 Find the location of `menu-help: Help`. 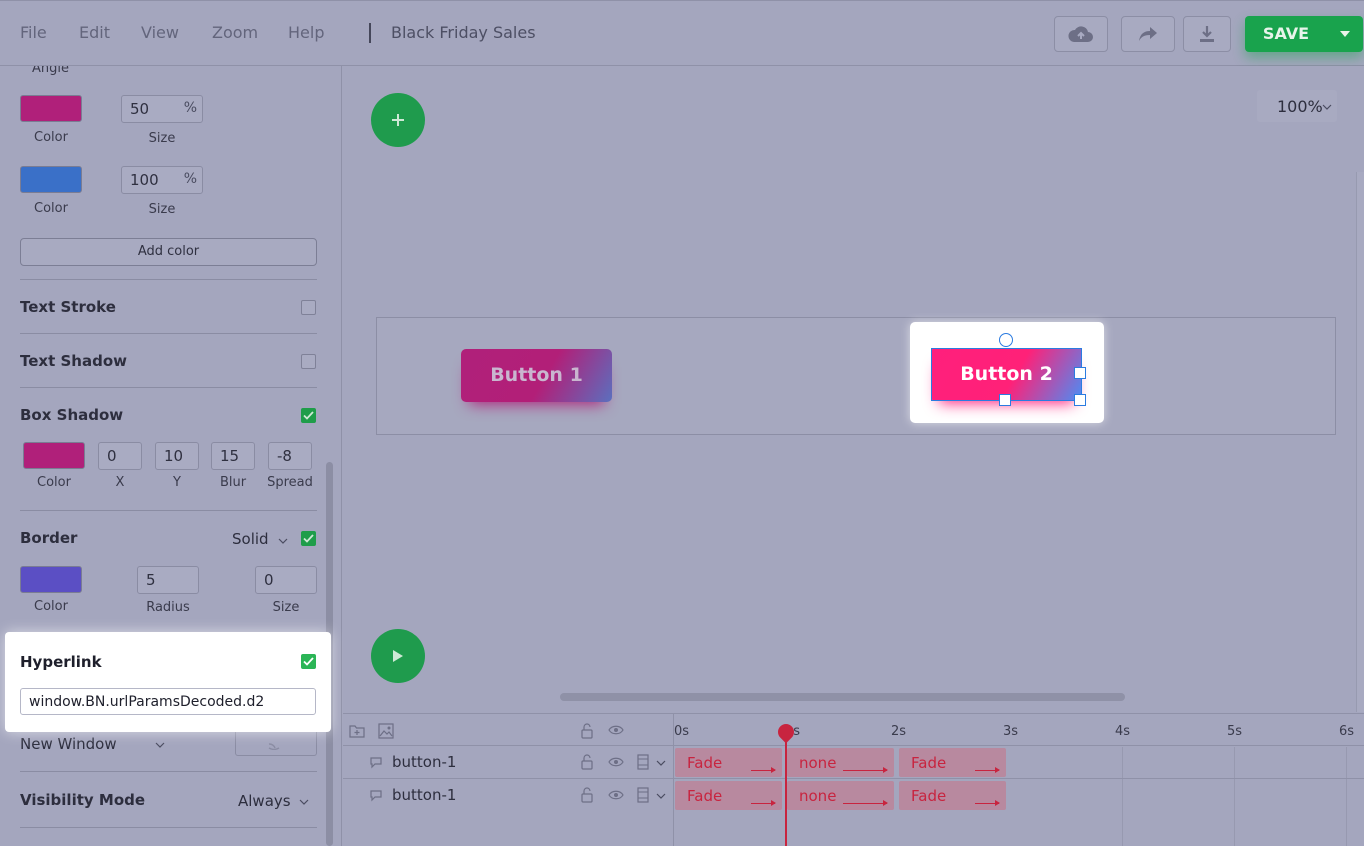

menu-help: Help is located at coordinates (306, 32).